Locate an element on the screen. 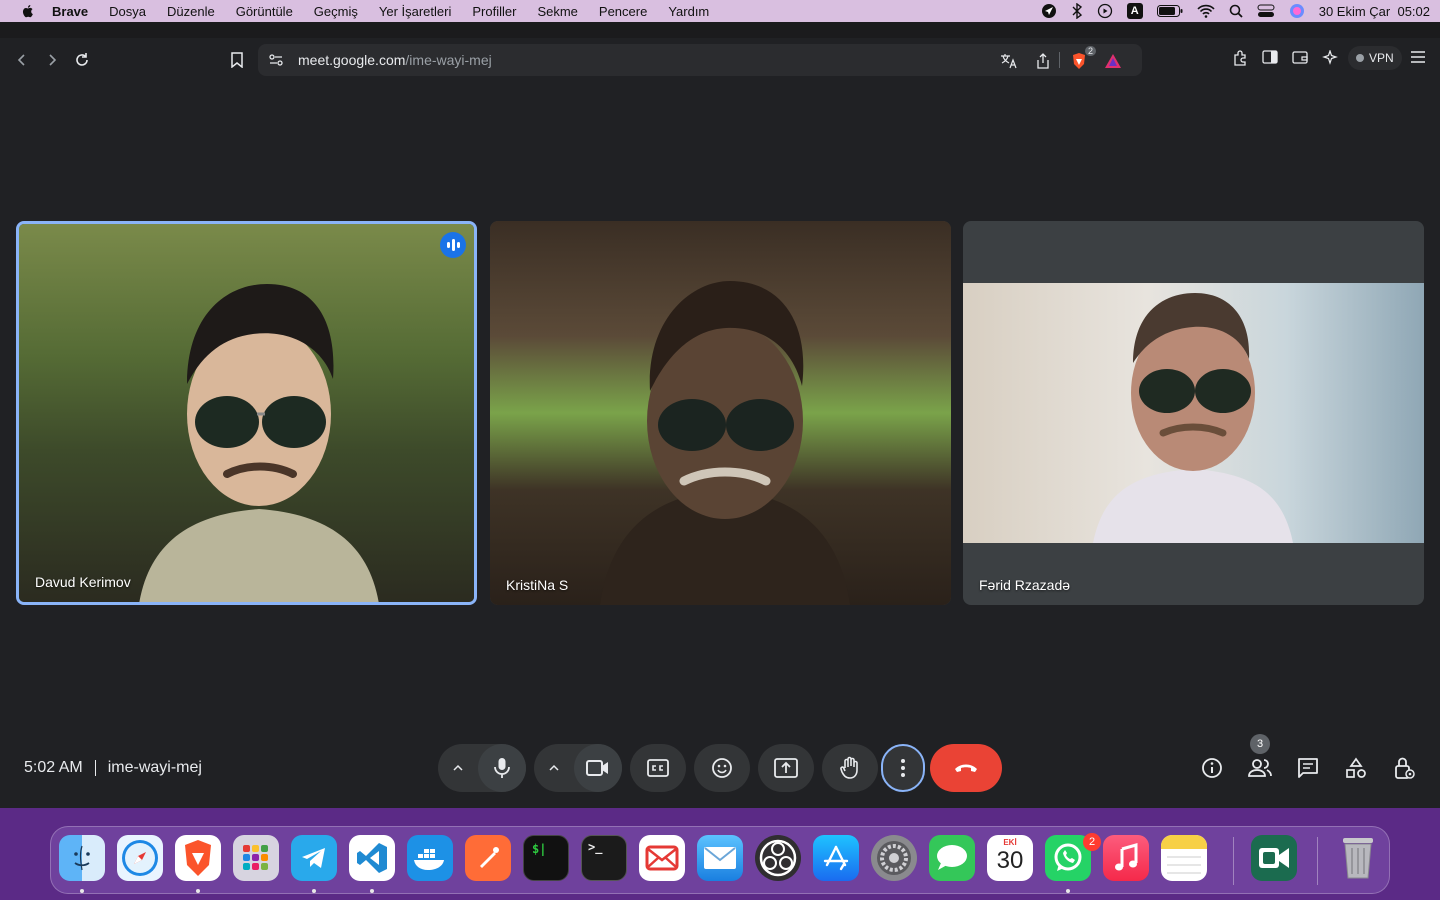 The height and width of the screenshot is (900, 1440). menu-datetime: 30 Ekim Çar 05:02 is located at coordinates (1374, 11).